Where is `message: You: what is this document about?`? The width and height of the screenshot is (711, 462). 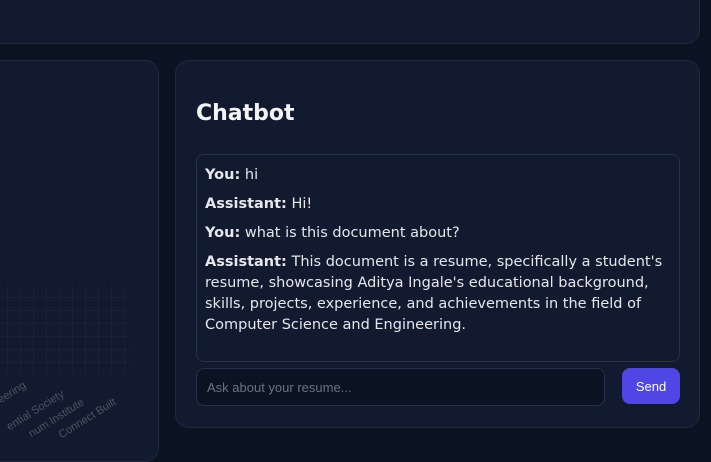
message: You: what is this document about? is located at coordinates (438, 233).